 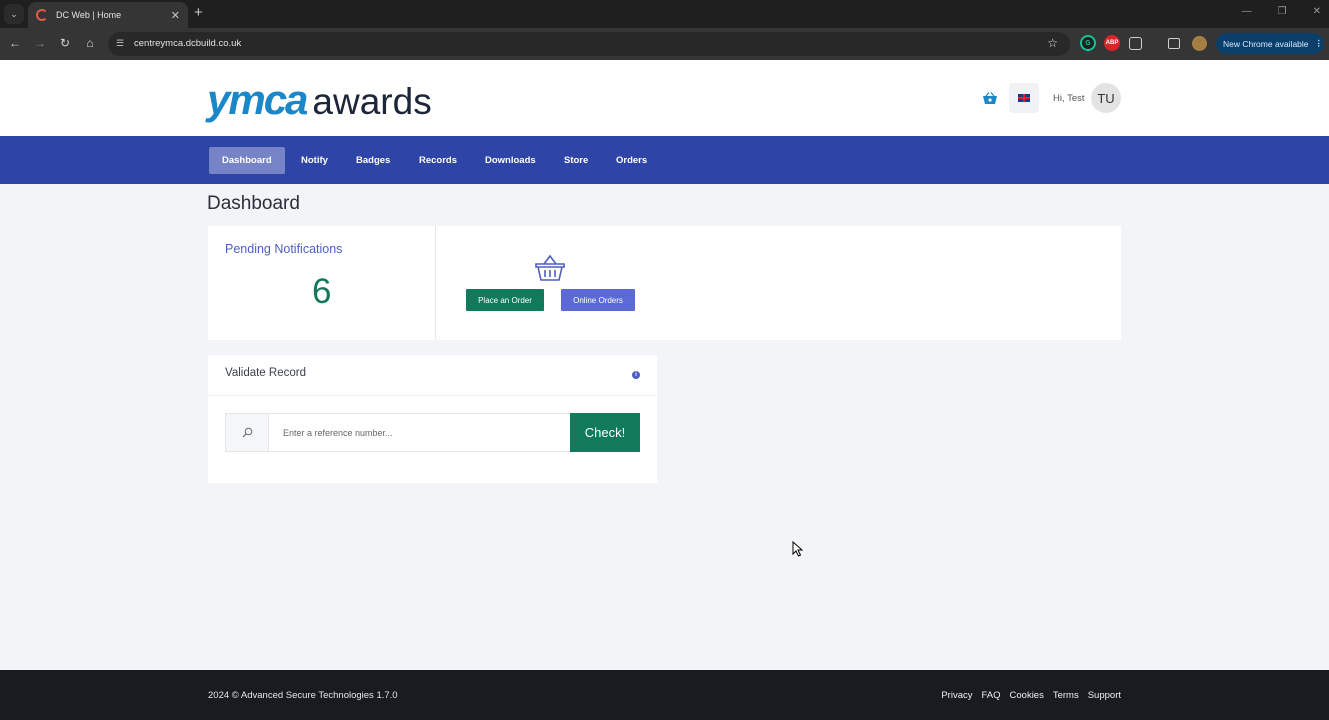 I want to click on footer-link-privacy: Privacy, so click(x=956, y=695).